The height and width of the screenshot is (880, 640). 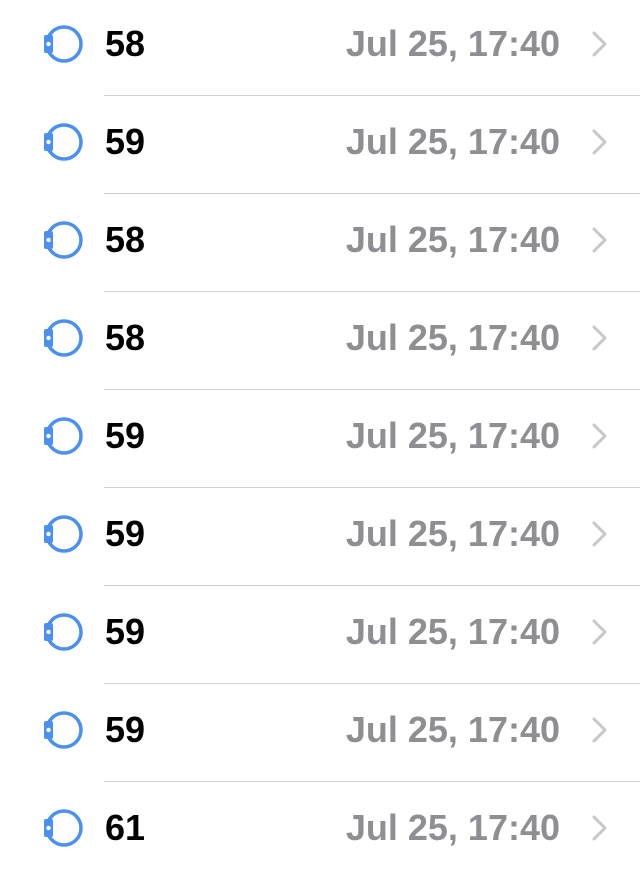 What do you see at coordinates (125, 827) in the screenshot?
I see `heart-rate-value: 61` at bounding box center [125, 827].